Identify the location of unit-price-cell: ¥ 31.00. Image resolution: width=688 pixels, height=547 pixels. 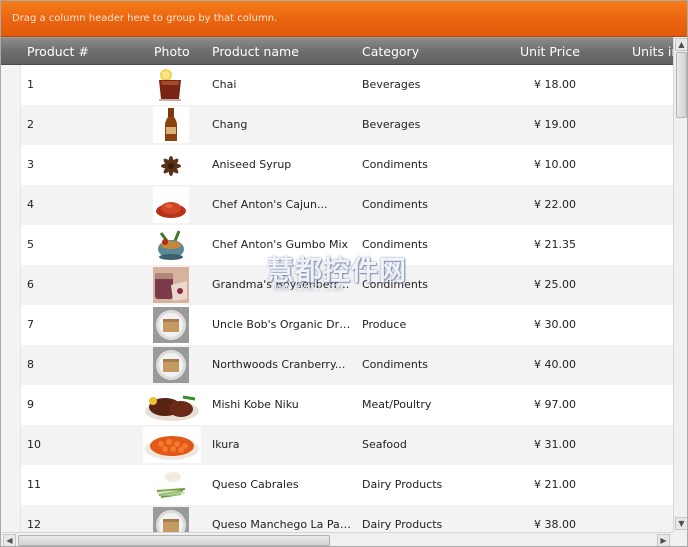
(538, 445).